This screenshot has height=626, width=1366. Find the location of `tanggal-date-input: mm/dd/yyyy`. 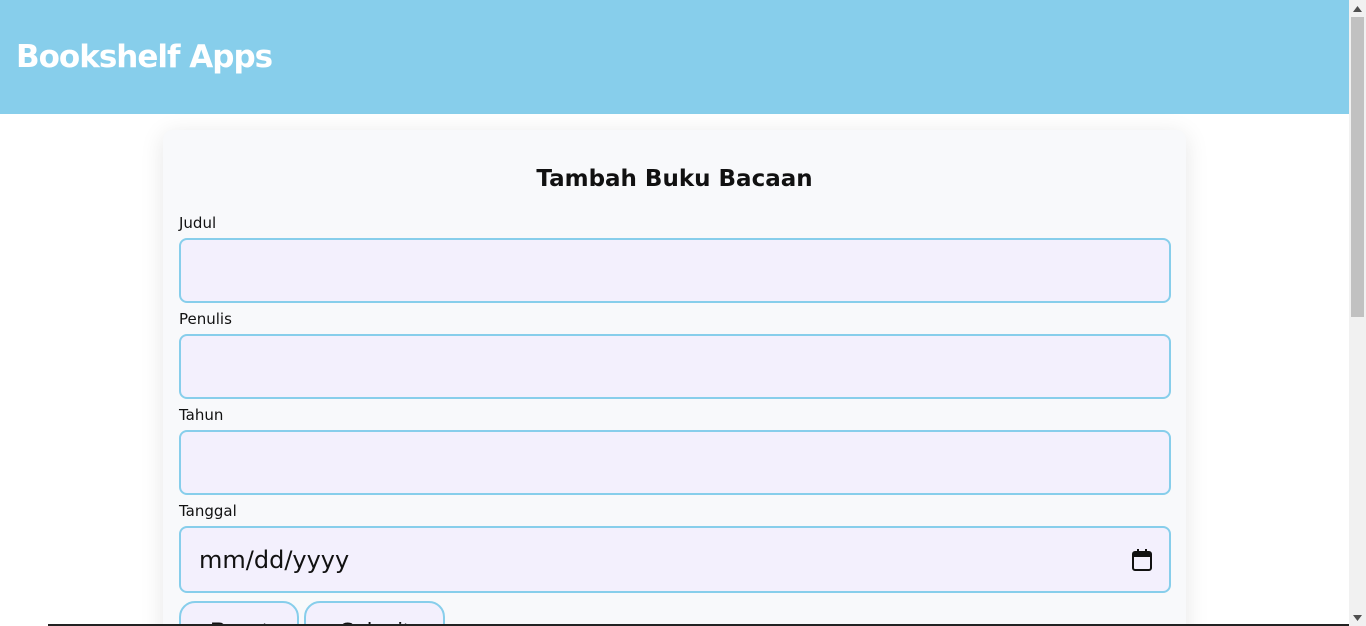

tanggal-date-input: mm/dd/yyyy is located at coordinates (675, 559).